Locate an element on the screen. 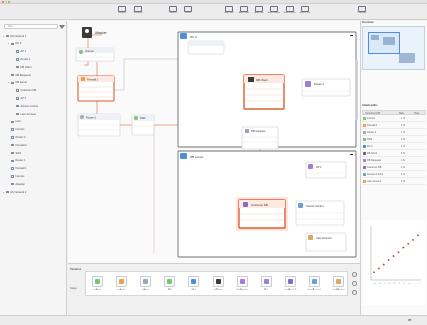  node-access-control: Access Control is located at coordinates (320, 213).